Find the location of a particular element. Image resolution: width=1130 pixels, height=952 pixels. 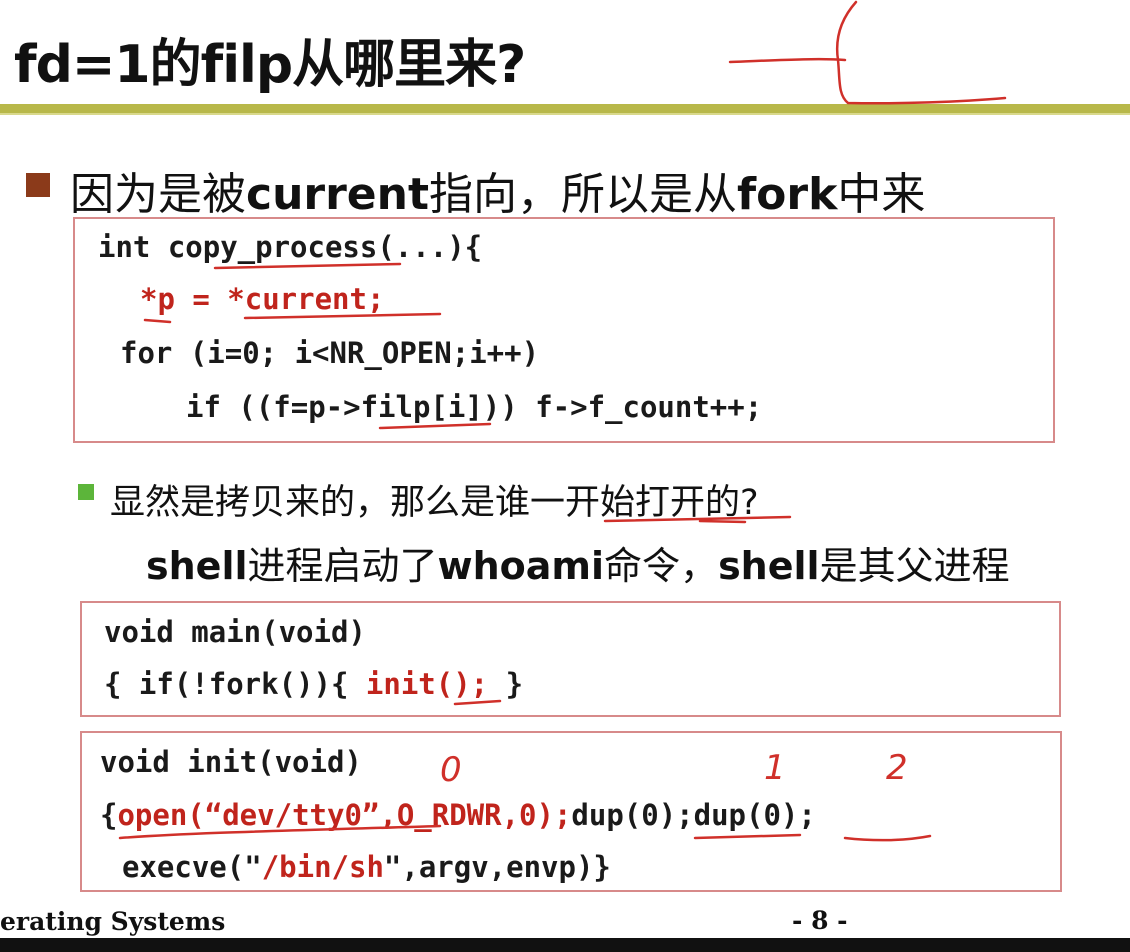

ink-annotation-2: 2 is located at coordinates (897, 768).